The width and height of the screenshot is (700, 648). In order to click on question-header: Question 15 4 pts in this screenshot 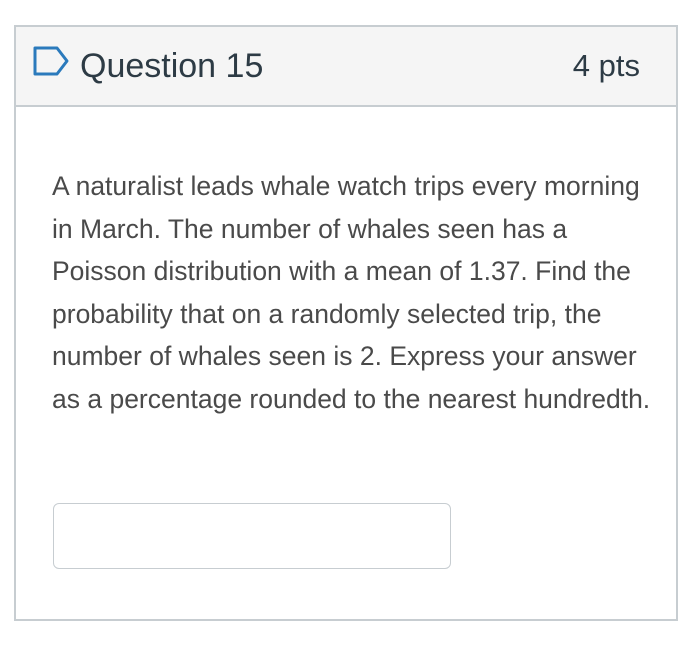, I will do `click(346, 67)`.